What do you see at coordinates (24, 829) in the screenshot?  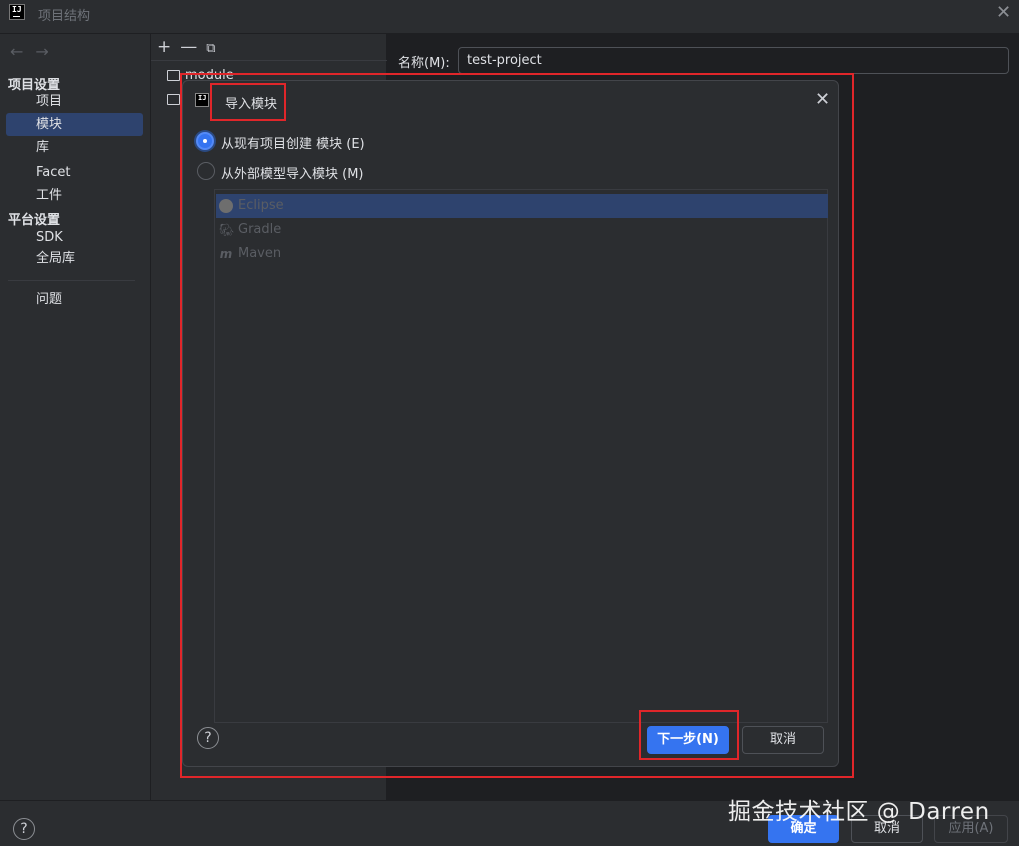 I see `help-icon: ?` at bounding box center [24, 829].